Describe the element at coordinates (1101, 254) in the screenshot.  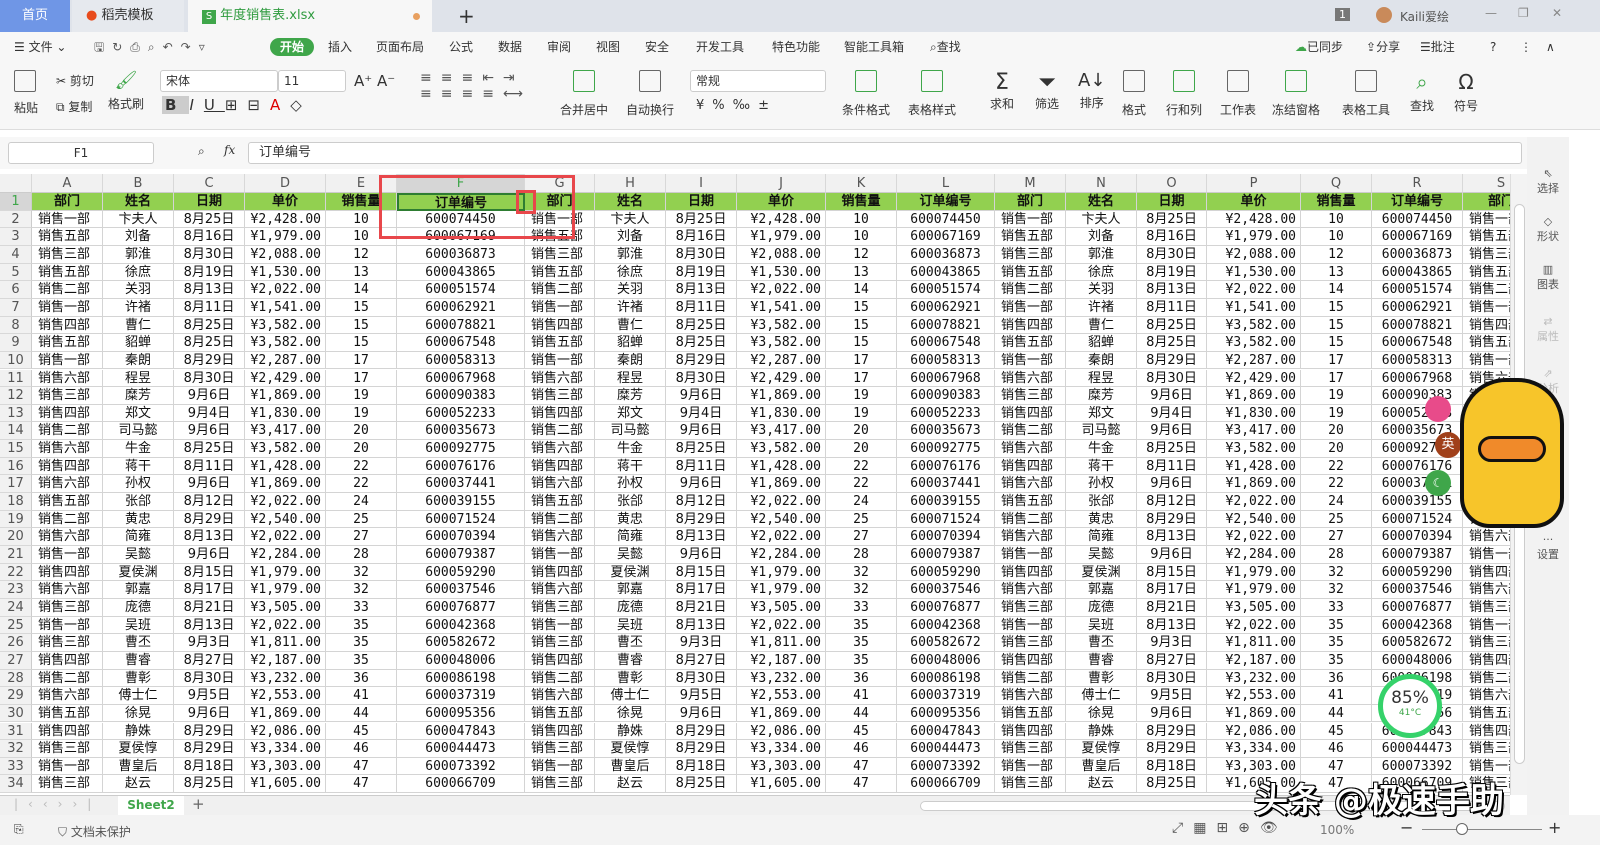
I see `table-cell: 郭淮` at that location.